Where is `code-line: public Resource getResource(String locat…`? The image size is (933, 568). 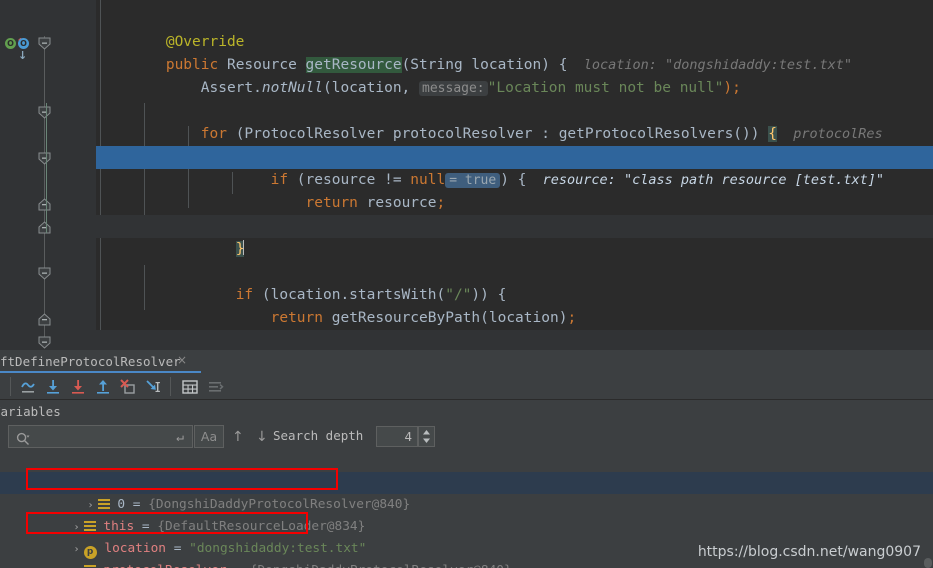 code-line: public Resource getResource(String locat… is located at coordinates (514, 52).